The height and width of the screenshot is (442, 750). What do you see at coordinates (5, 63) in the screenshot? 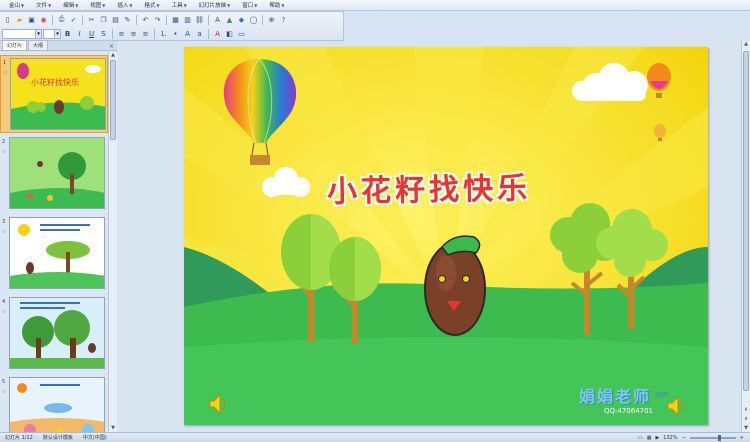
I see `slide-number: 1` at bounding box center [5, 63].